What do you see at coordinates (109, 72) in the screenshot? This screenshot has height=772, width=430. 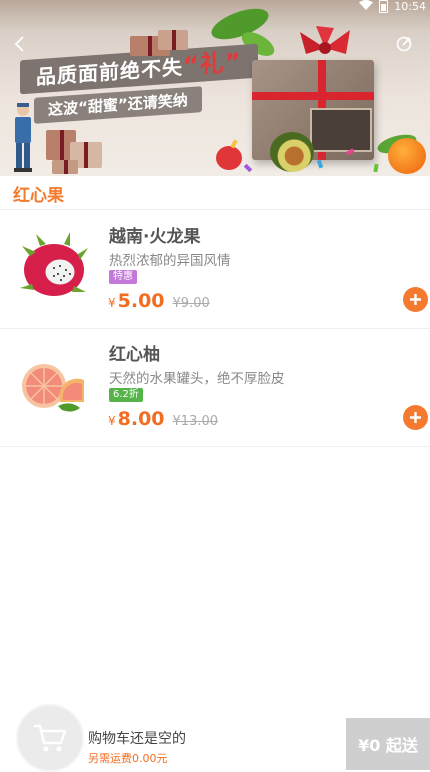 I see `banner-headline-text: 品质面前绝不失` at bounding box center [109, 72].